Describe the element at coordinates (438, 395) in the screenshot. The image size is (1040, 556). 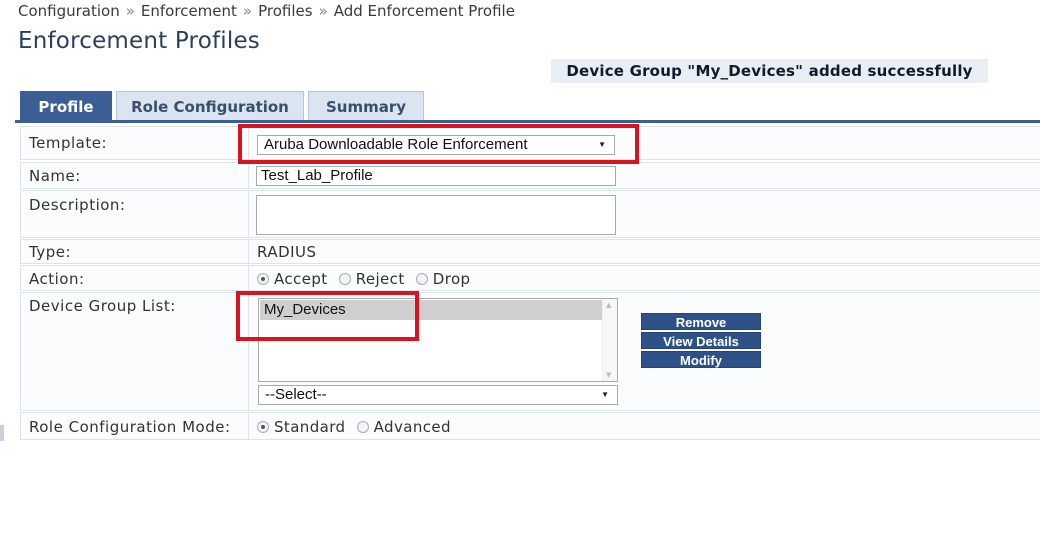
I see `device-group-select: --Select-- ▼` at that location.